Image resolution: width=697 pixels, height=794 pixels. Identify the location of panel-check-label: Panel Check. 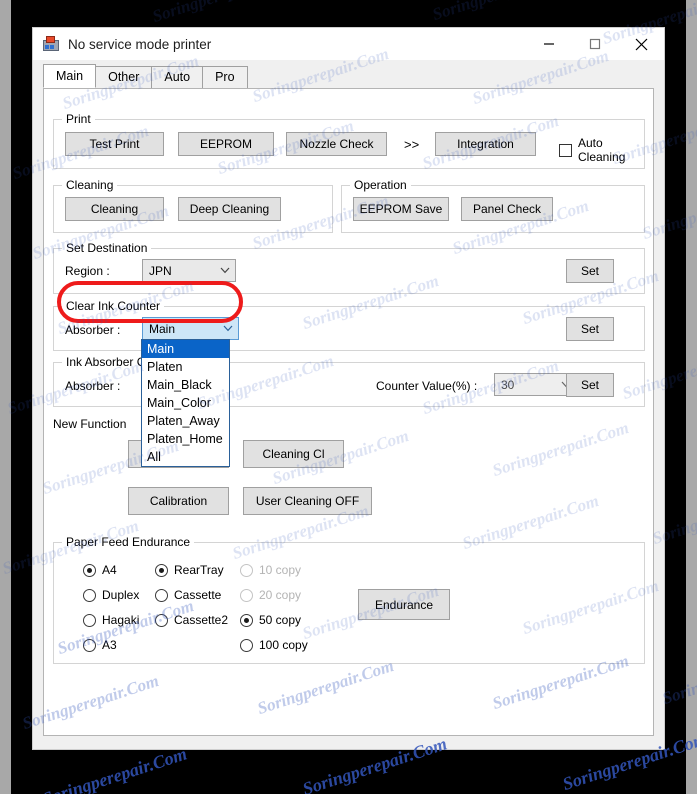
(507, 209).